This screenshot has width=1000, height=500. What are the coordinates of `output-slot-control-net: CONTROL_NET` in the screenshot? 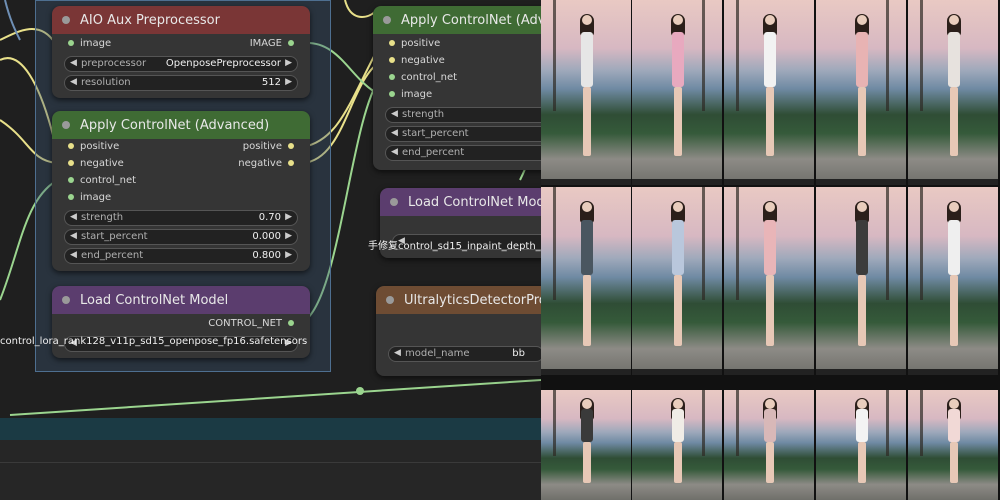 It's located at (251, 323).